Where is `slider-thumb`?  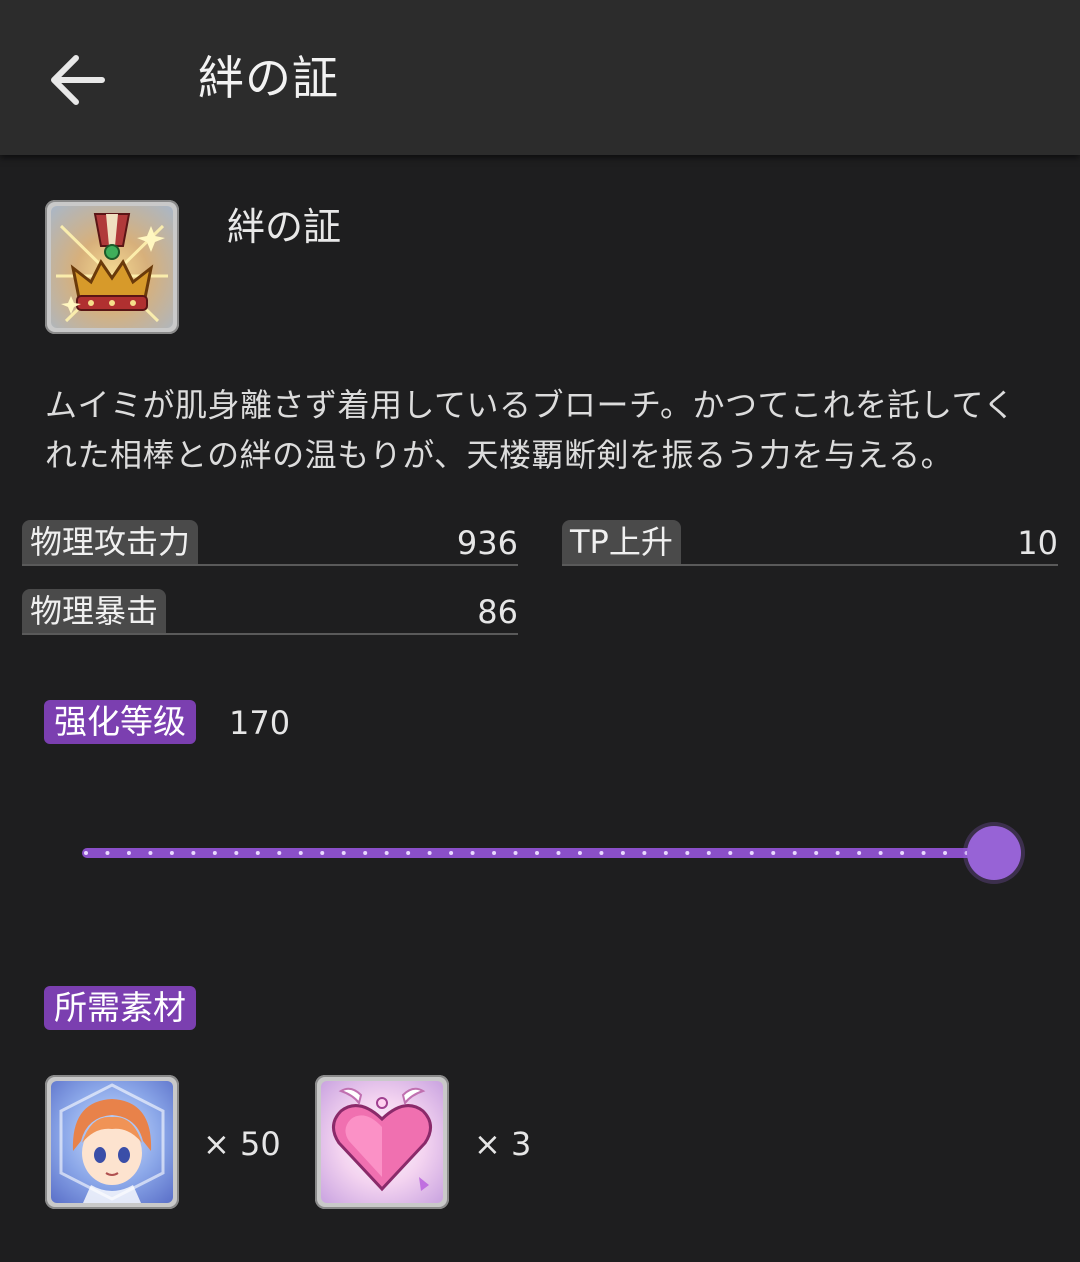
slider-thumb is located at coordinates (994, 853).